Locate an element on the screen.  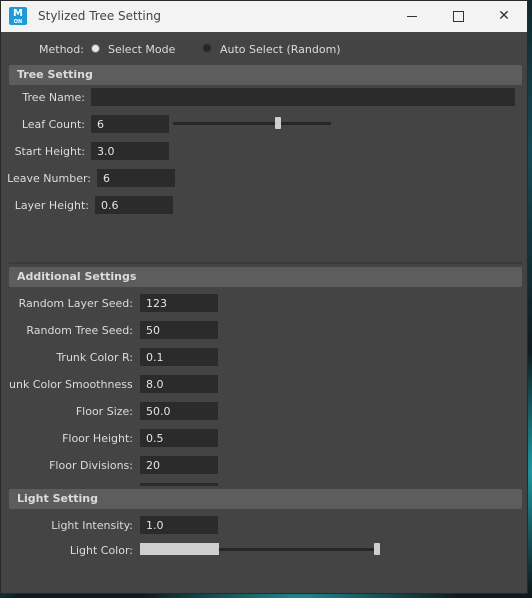
hidden-next-field is located at coordinates (179, 484).